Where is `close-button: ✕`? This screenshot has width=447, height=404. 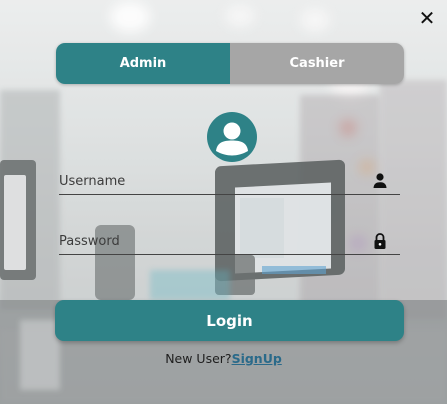 close-button: ✕ is located at coordinates (427, 18).